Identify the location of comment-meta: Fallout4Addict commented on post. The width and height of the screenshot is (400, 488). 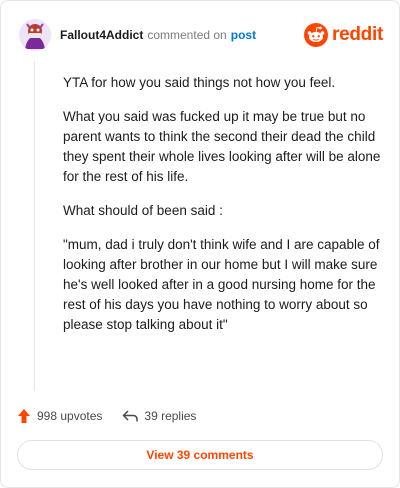
(158, 35).